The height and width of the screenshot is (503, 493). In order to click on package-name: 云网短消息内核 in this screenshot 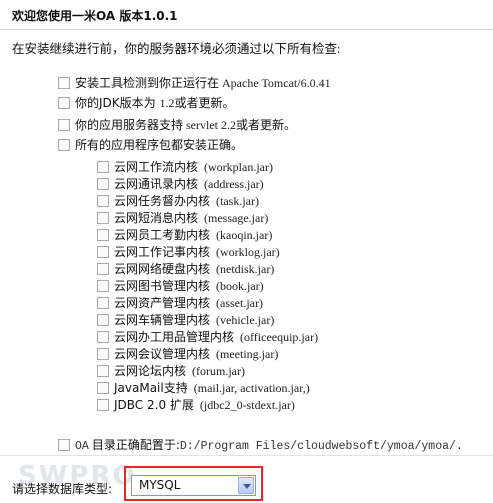, I will do `click(156, 218)`.